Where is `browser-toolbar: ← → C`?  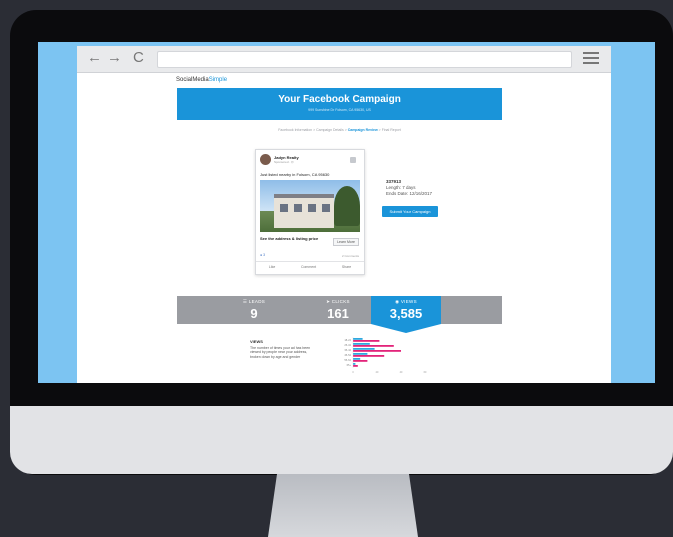 browser-toolbar: ← → C is located at coordinates (344, 59).